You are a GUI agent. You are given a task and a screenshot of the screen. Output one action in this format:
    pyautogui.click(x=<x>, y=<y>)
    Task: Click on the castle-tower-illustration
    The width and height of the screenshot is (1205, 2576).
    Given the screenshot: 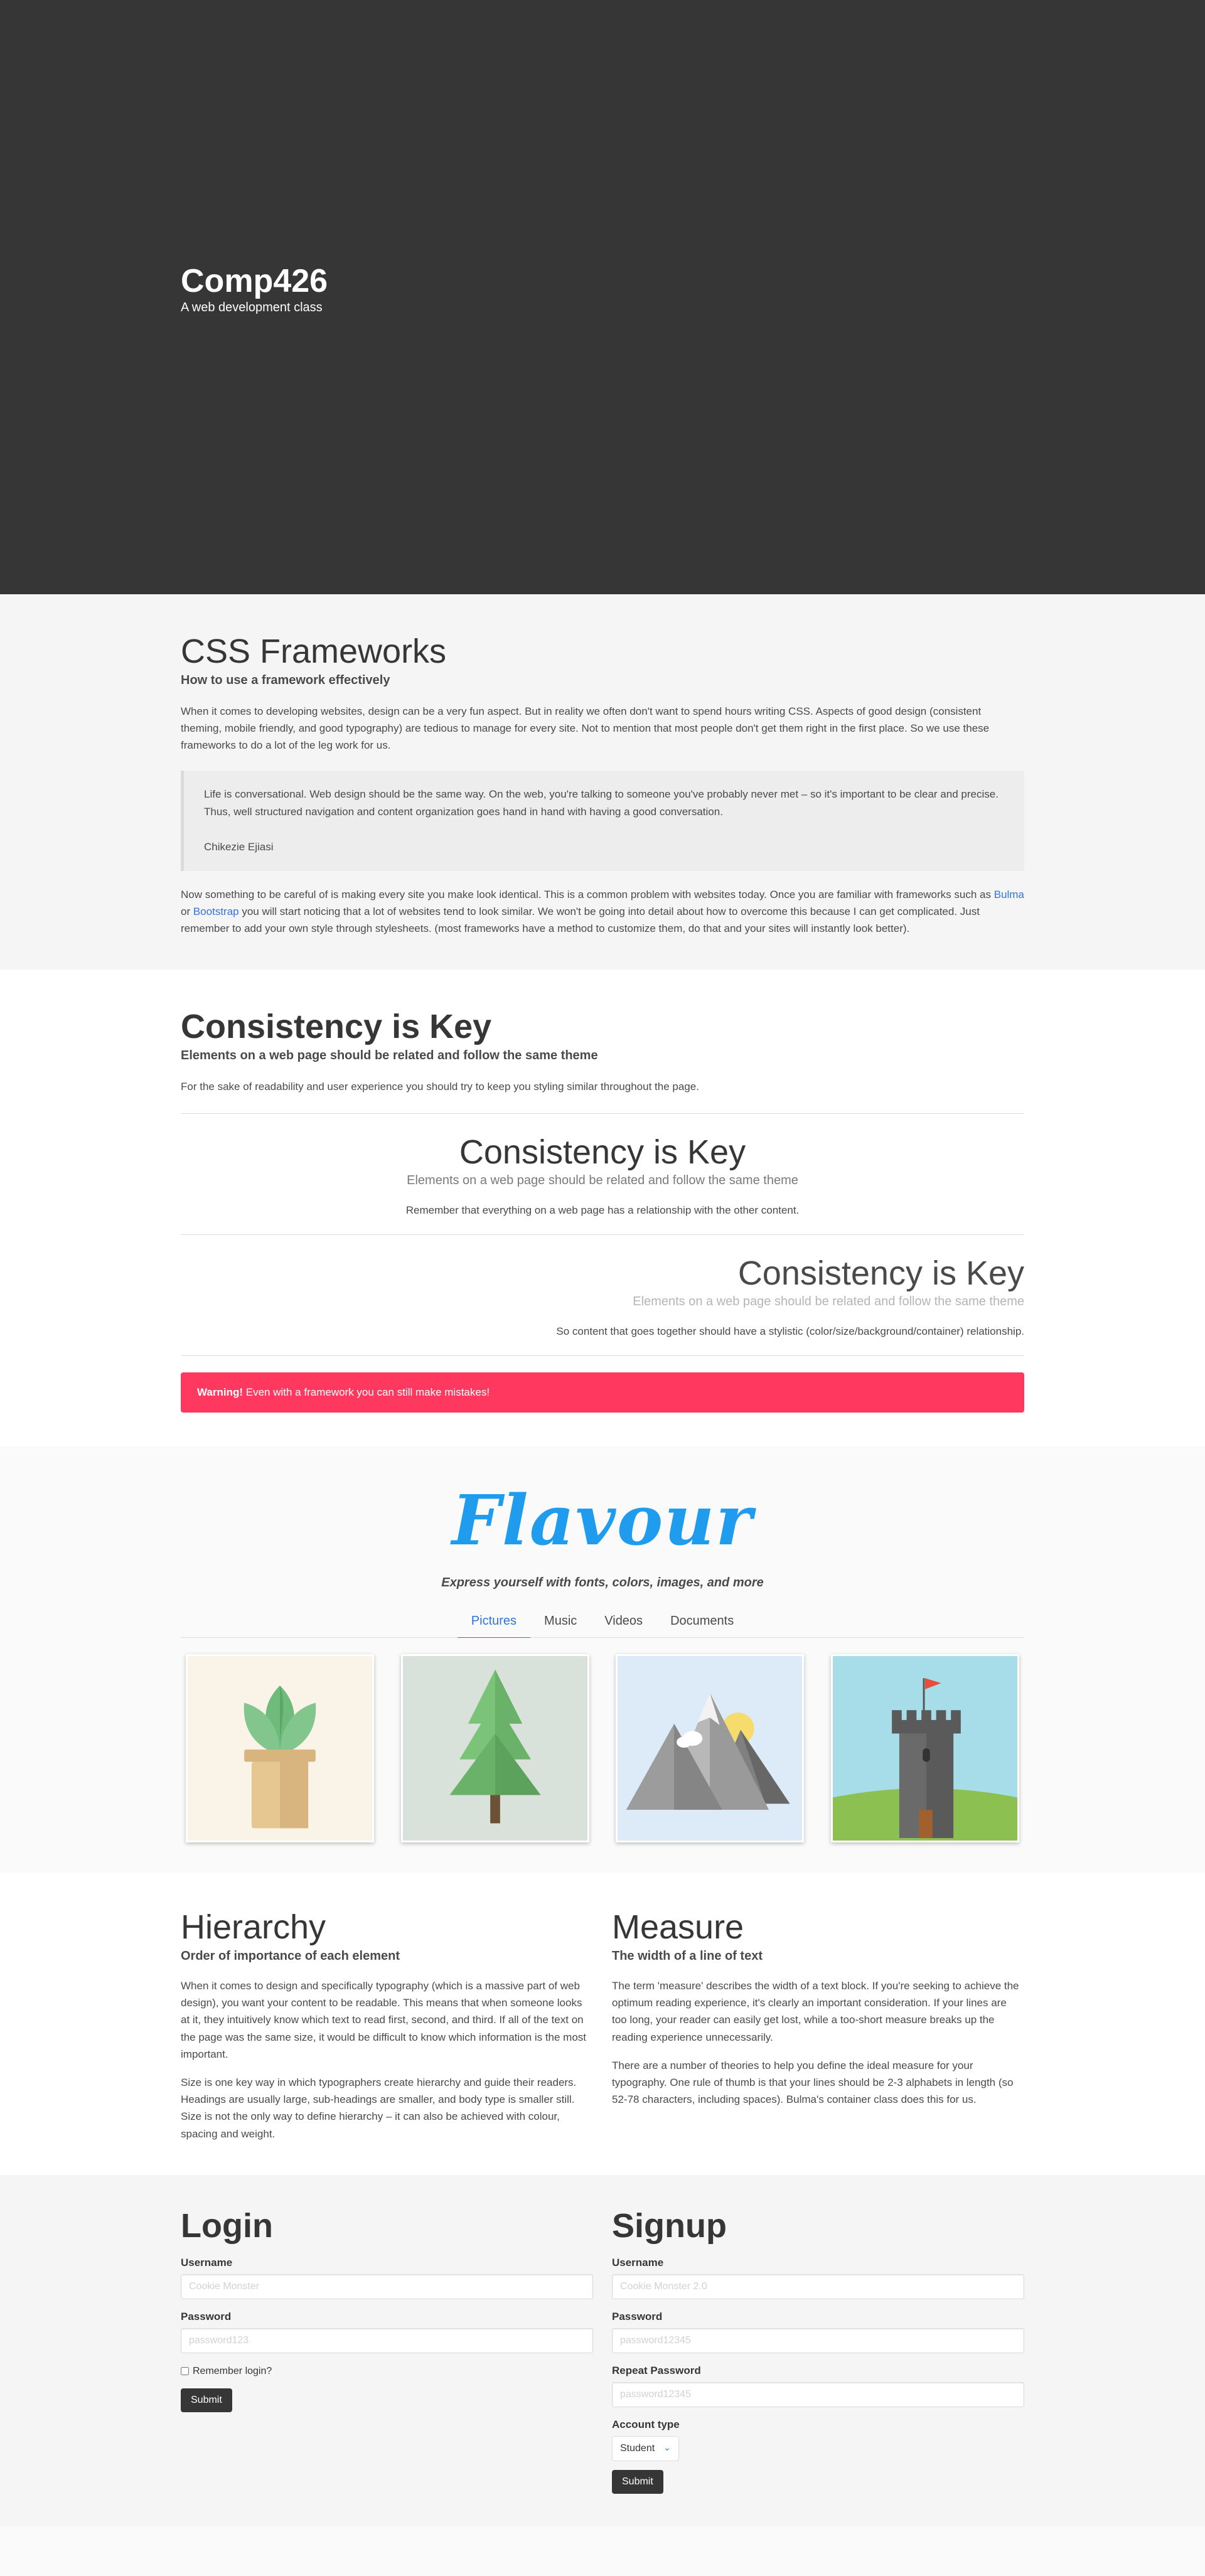 What is the action you would take?
    pyautogui.click(x=924, y=1748)
    